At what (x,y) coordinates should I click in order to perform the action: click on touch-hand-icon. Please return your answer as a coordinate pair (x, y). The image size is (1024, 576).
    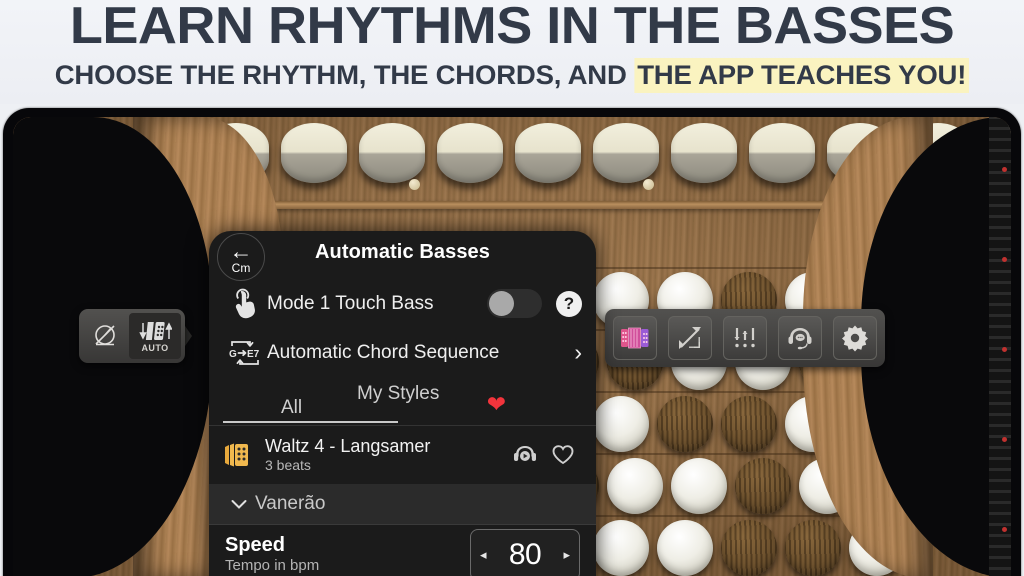
    Looking at the image, I should click on (245, 304).